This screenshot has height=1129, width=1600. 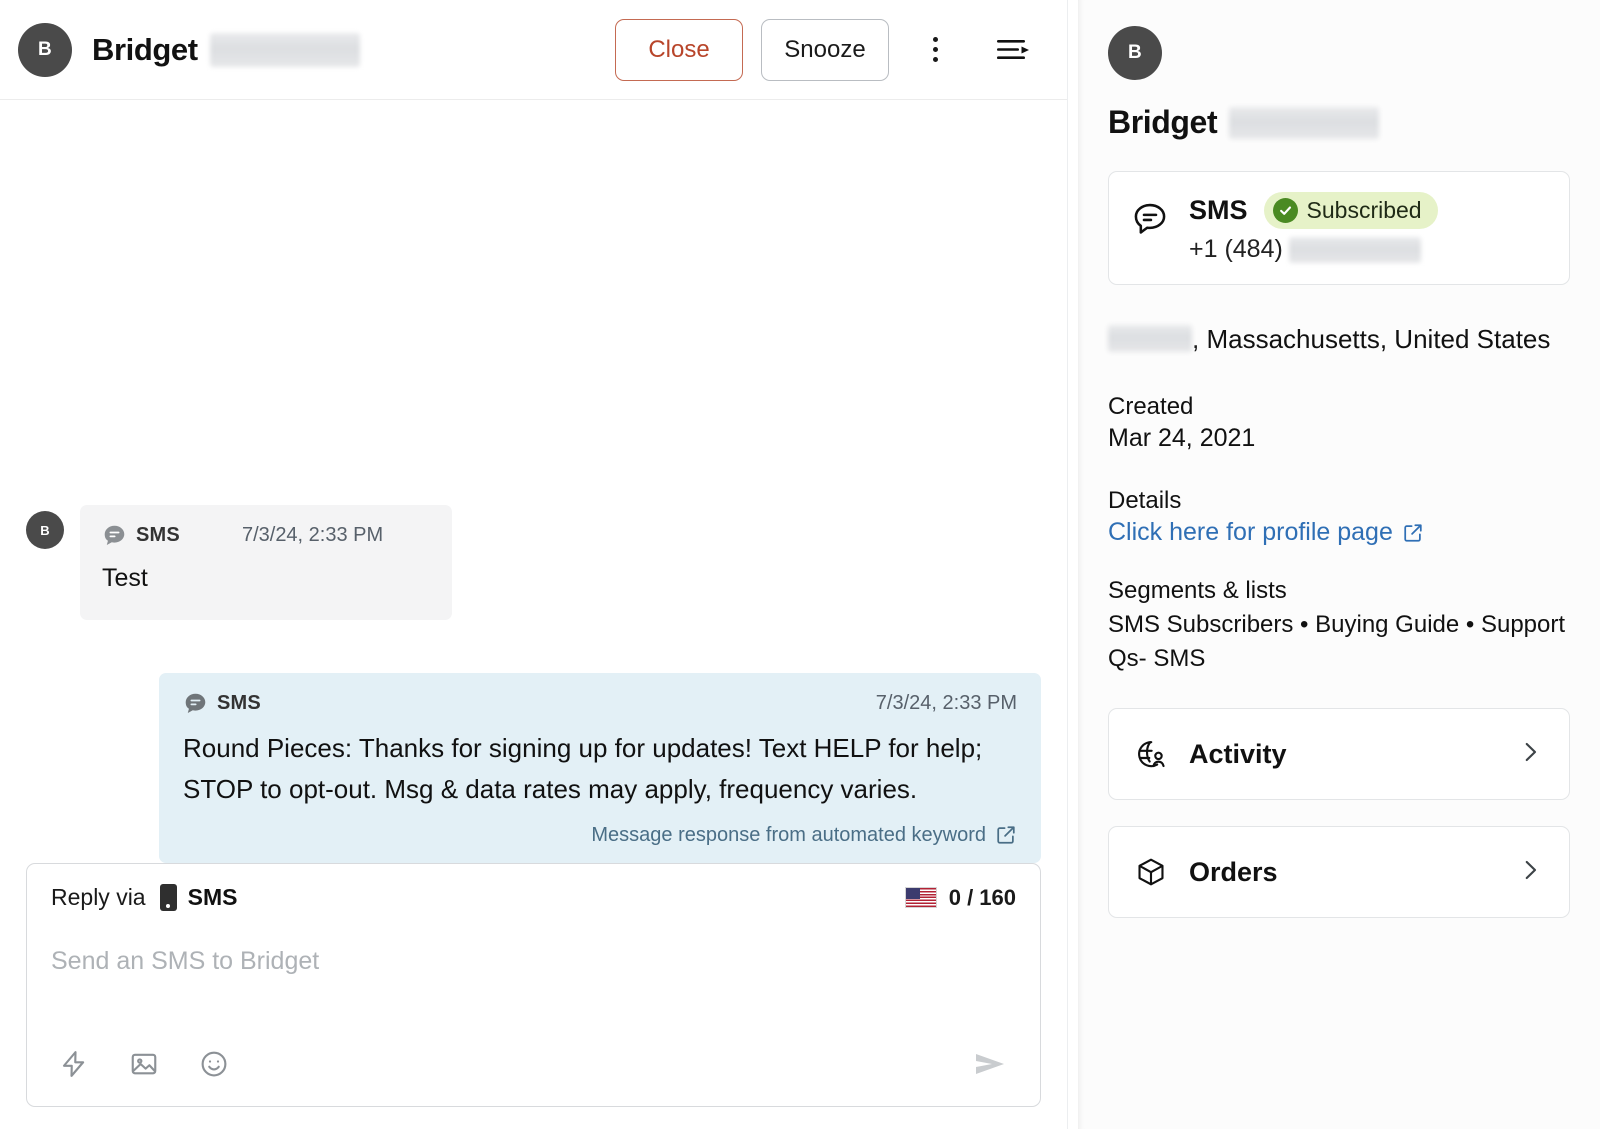 I want to click on profile-name-row: Bridget, so click(x=1339, y=122).